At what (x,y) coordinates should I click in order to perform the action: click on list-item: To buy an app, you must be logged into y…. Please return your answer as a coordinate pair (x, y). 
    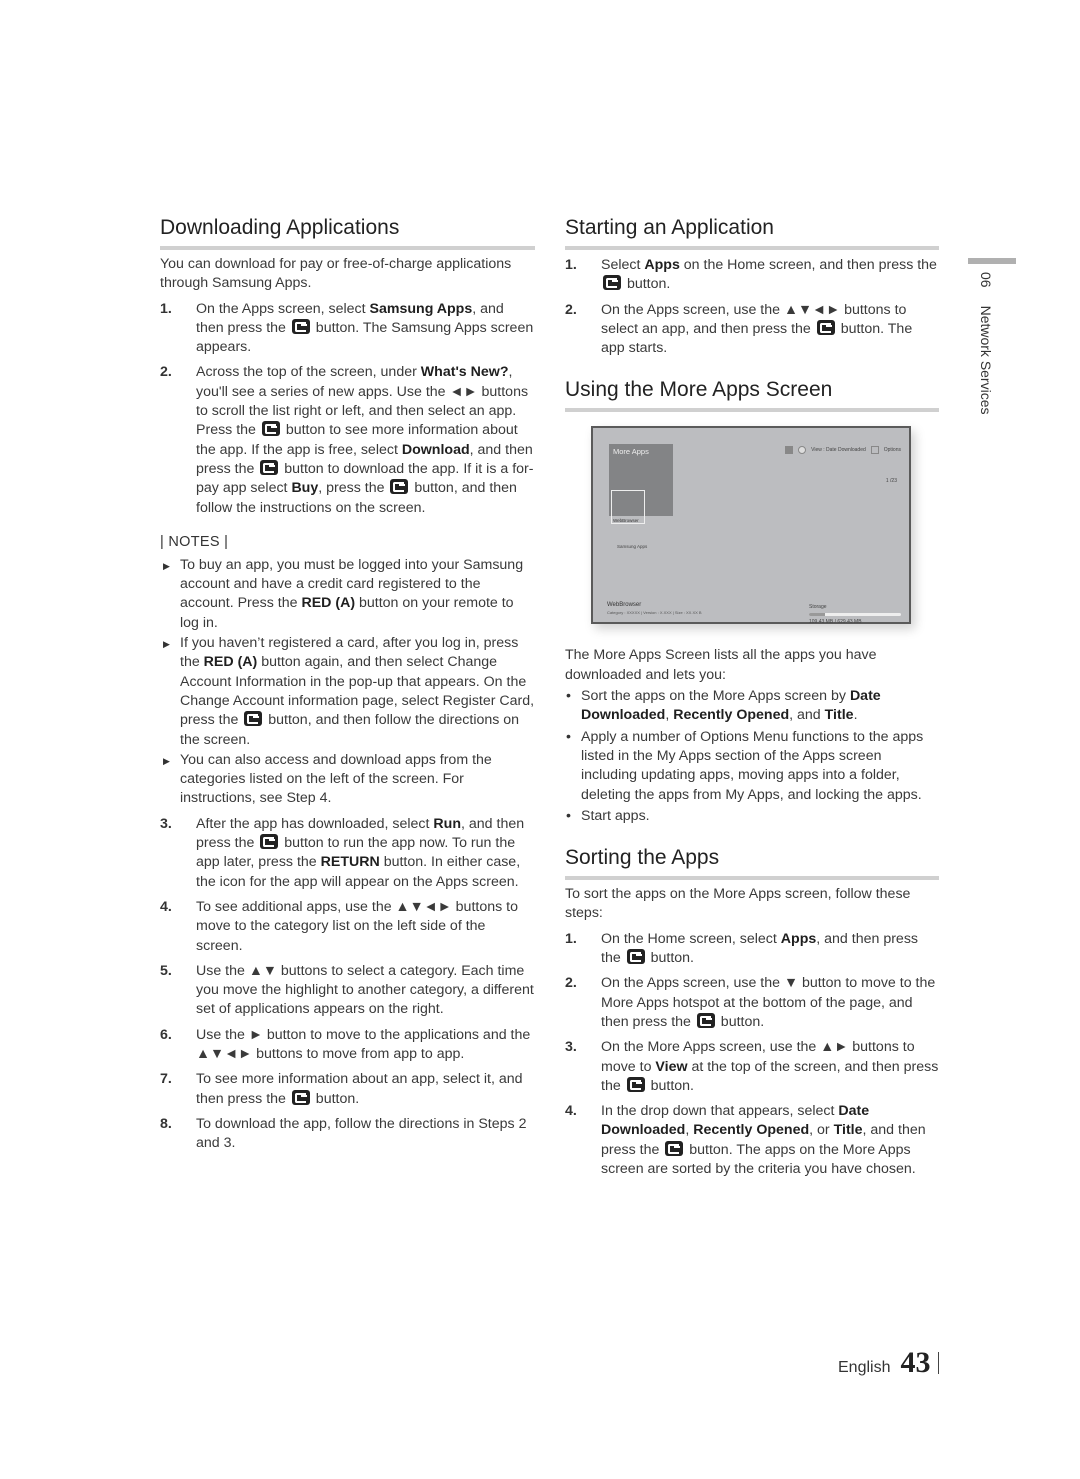
    Looking at the image, I should click on (347, 594).